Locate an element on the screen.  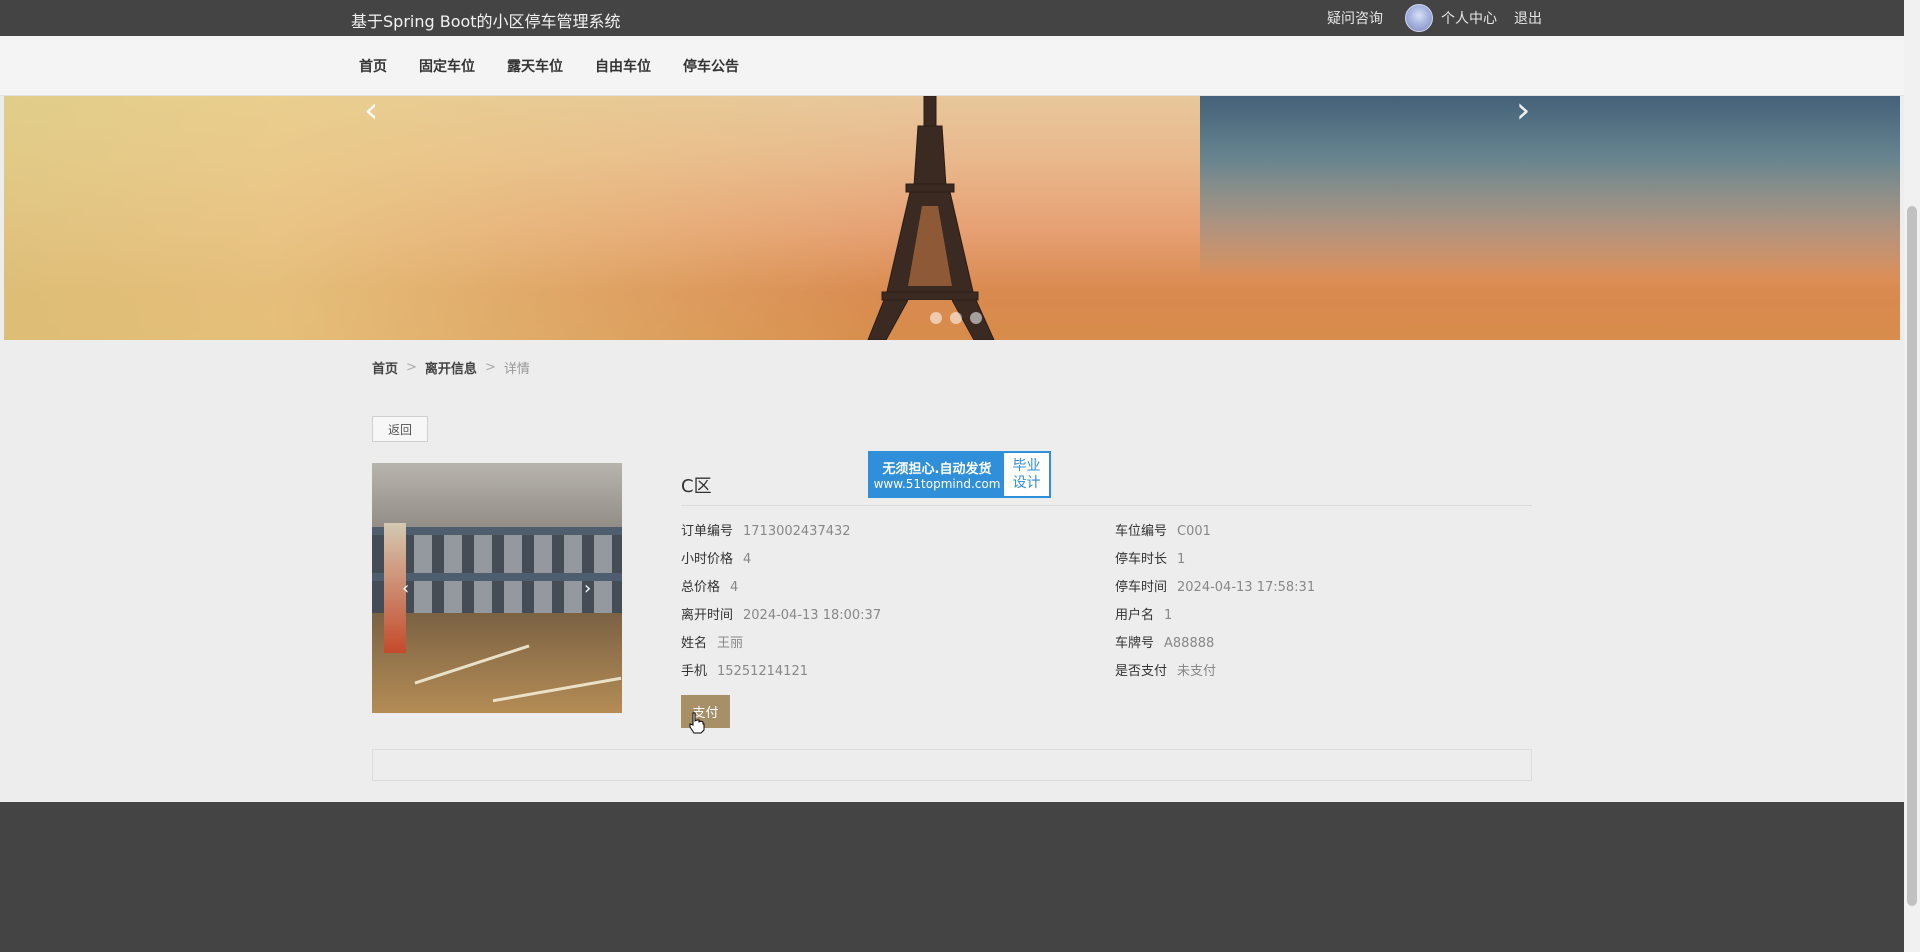
breadcrumb-home: 首页 is located at coordinates (385, 367).